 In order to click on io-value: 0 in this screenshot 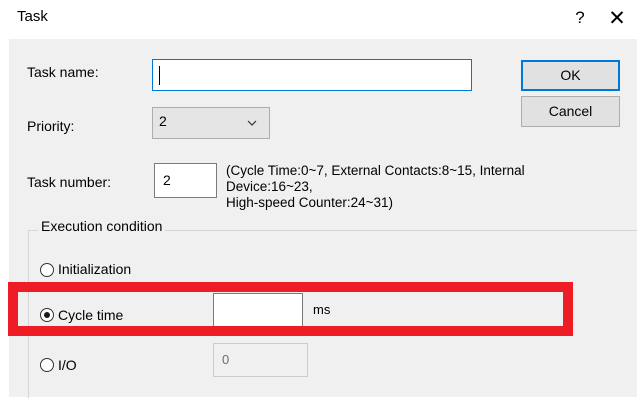, I will do `click(226, 359)`.